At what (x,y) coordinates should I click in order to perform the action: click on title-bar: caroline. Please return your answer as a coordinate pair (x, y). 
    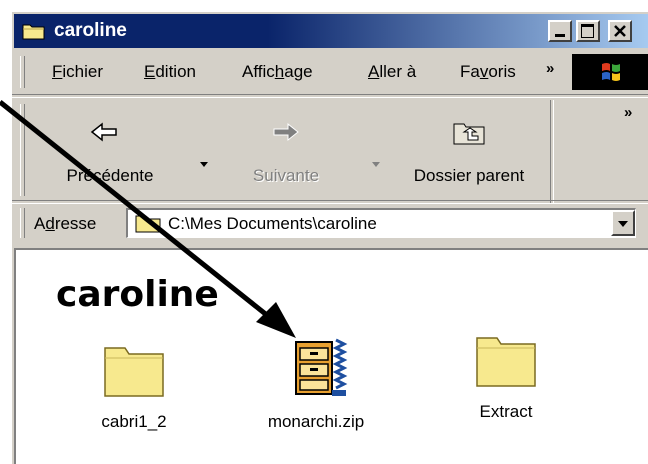
    Looking at the image, I should click on (331, 31).